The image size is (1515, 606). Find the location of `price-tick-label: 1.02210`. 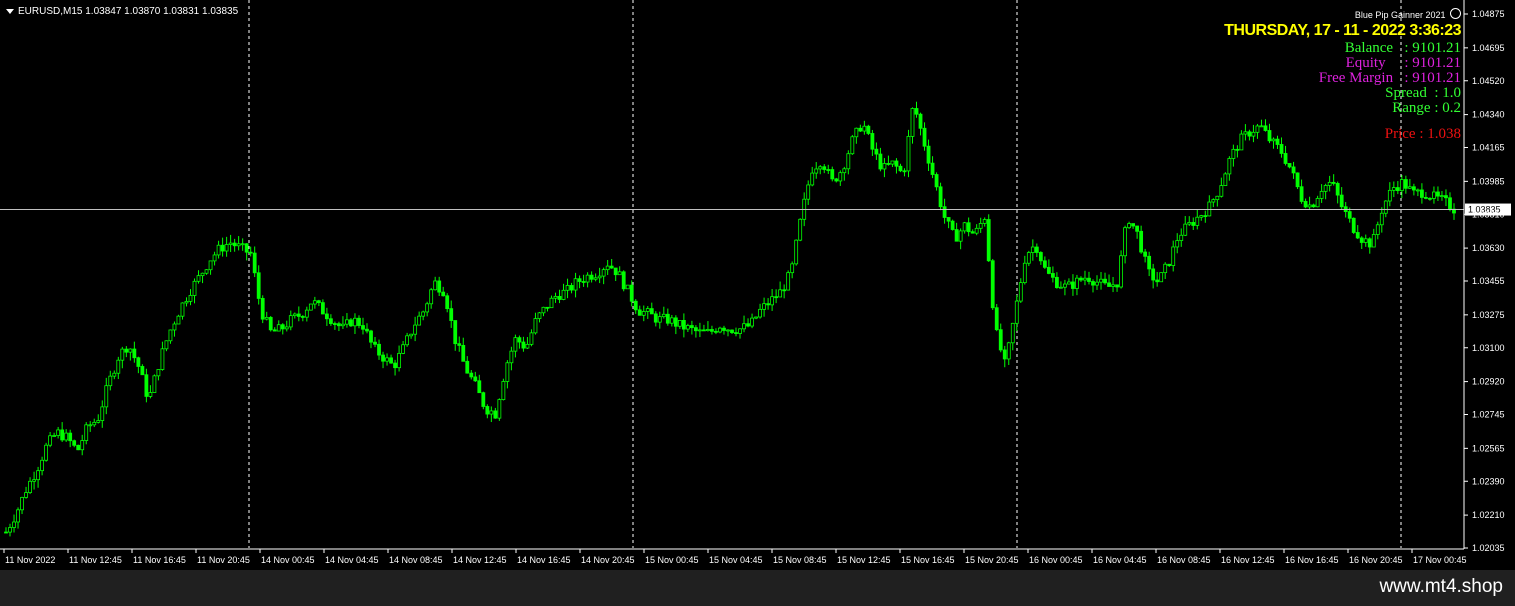

price-tick-label: 1.02210 is located at coordinates (1488, 515).